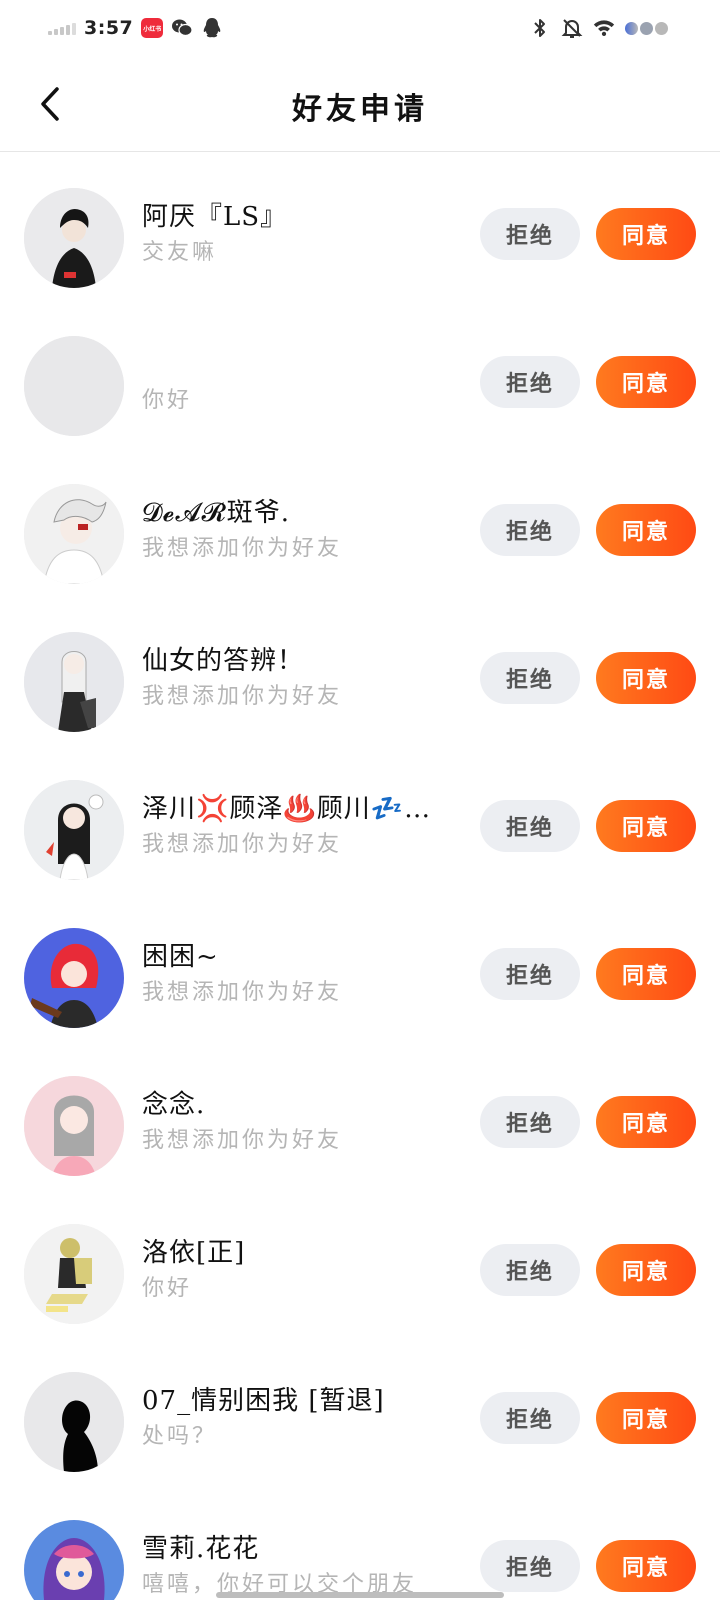 This screenshot has height=1600, width=720. What do you see at coordinates (360, 966) in the screenshot?
I see `friend-request-item: 困困~ 我想添加你为好友 拒绝 同意` at bounding box center [360, 966].